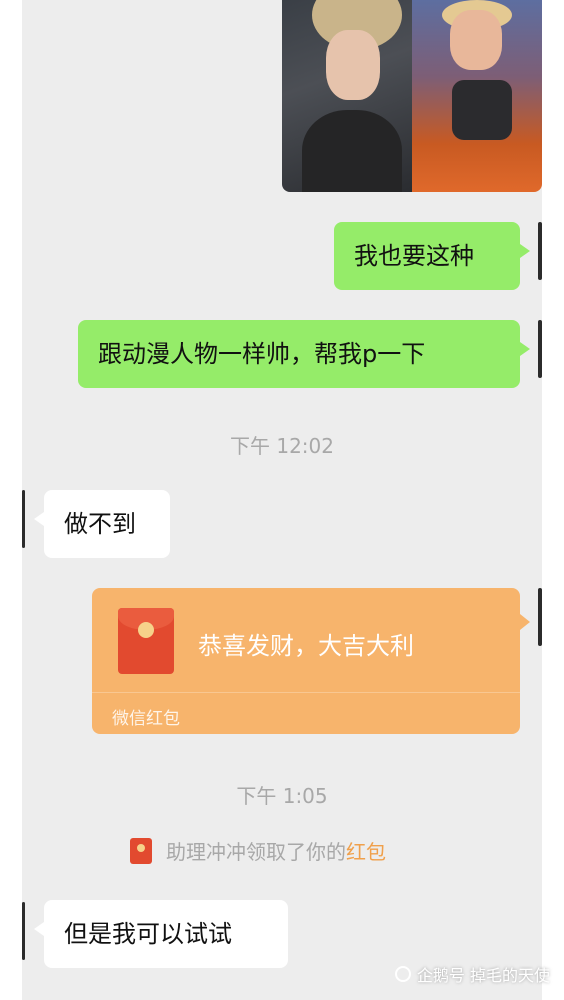  What do you see at coordinates (282, 796) in the screenshot?
I see `timestamp: 下午 1:05` at bounding box center [282, 796].